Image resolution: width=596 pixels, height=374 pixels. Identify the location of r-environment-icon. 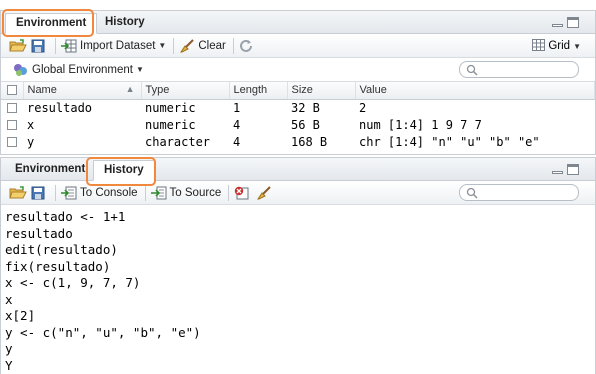
(21, 70).